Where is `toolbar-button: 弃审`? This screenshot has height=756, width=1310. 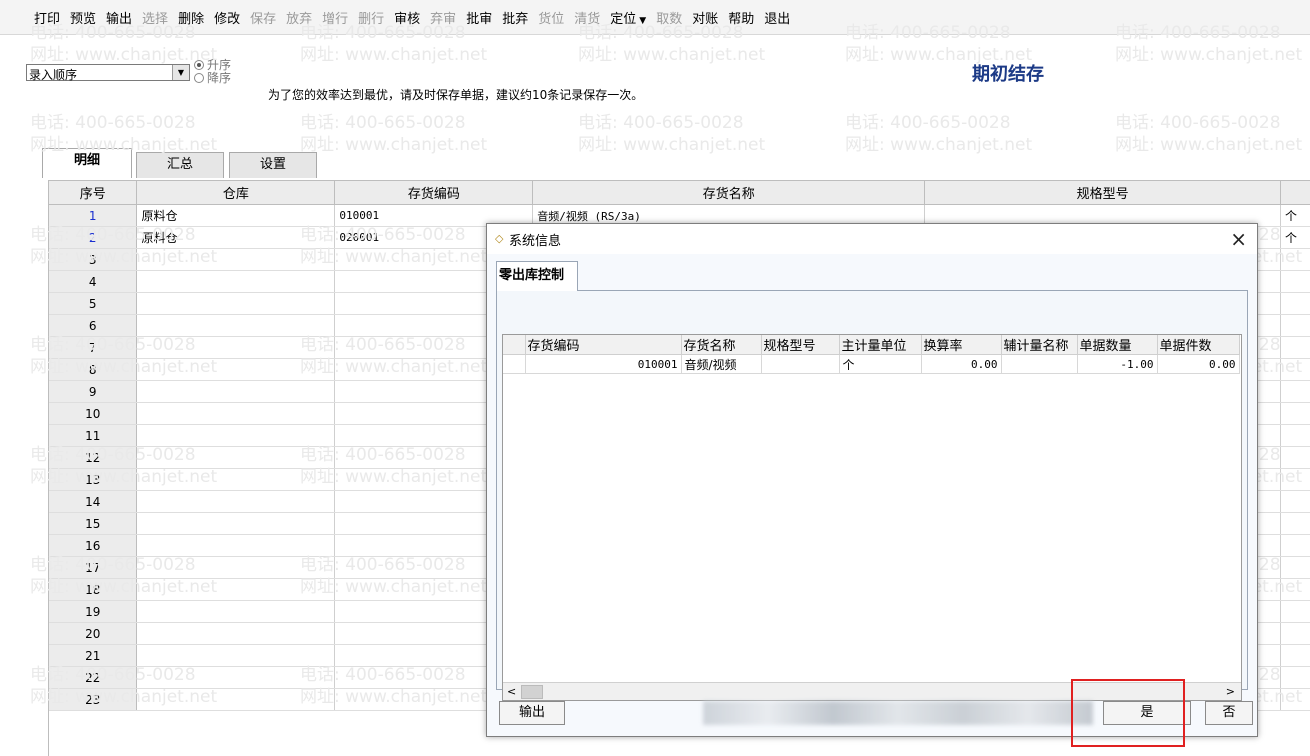
toolbar-button: 弃审 is located at coordinates (443, 17).